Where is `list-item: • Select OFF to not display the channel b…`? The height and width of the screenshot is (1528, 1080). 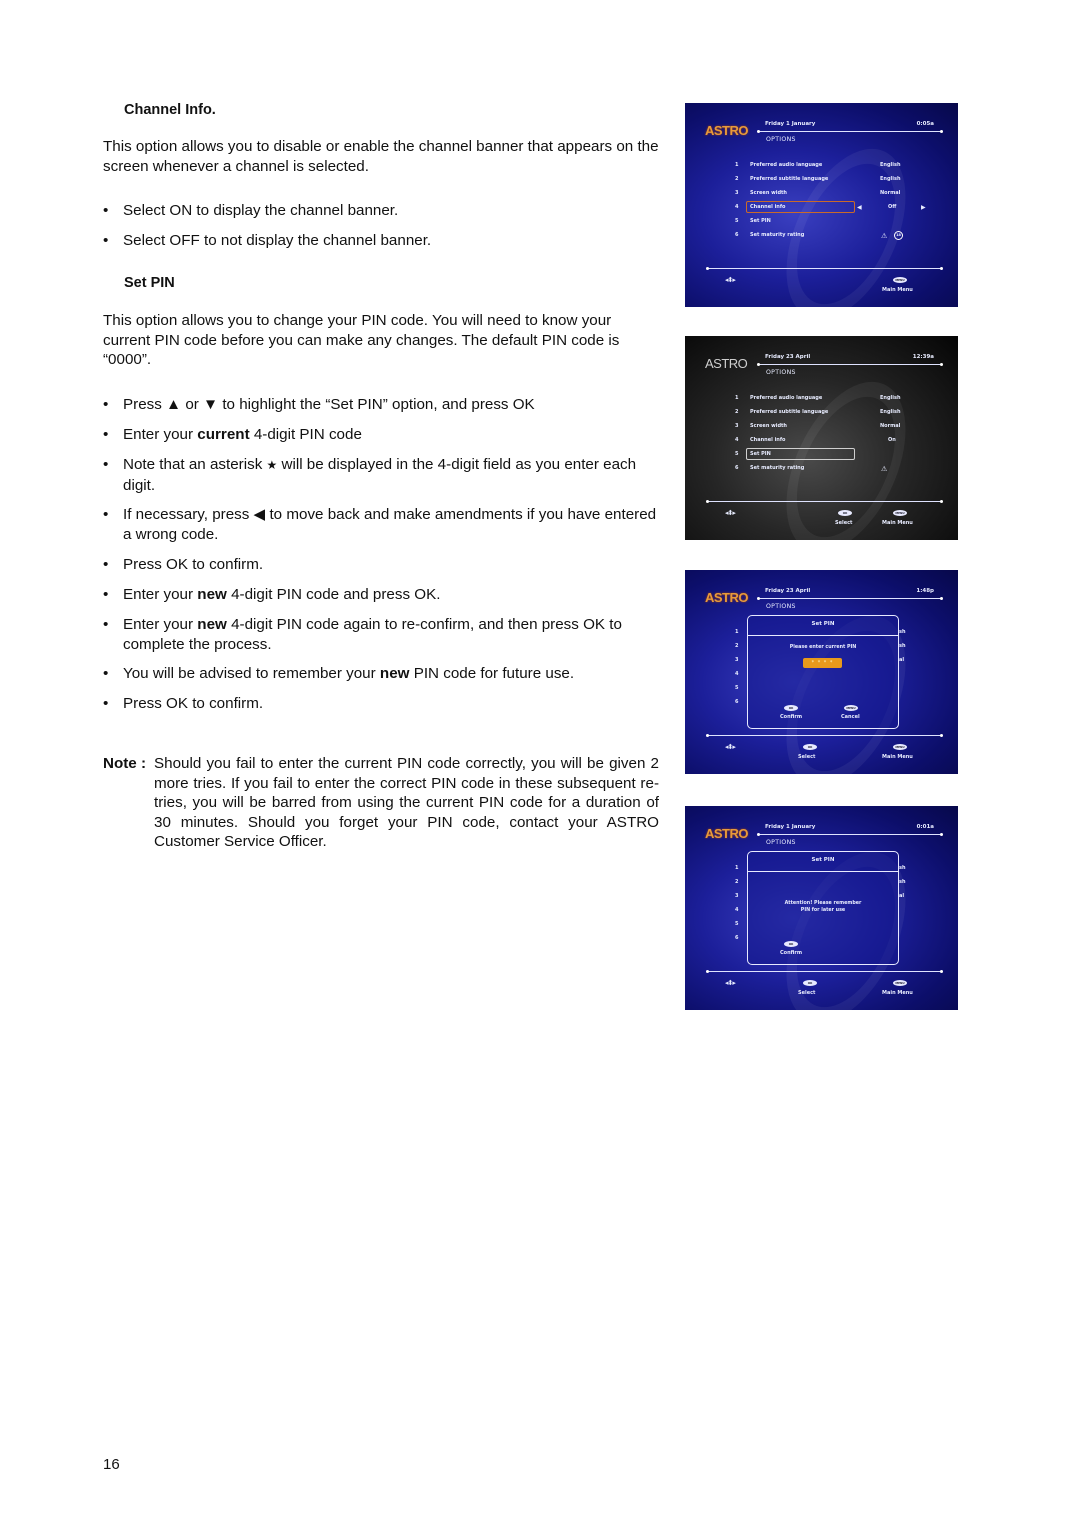
list-item: • Select OFF to not display the channel b… is located at coordinates (267, 240).